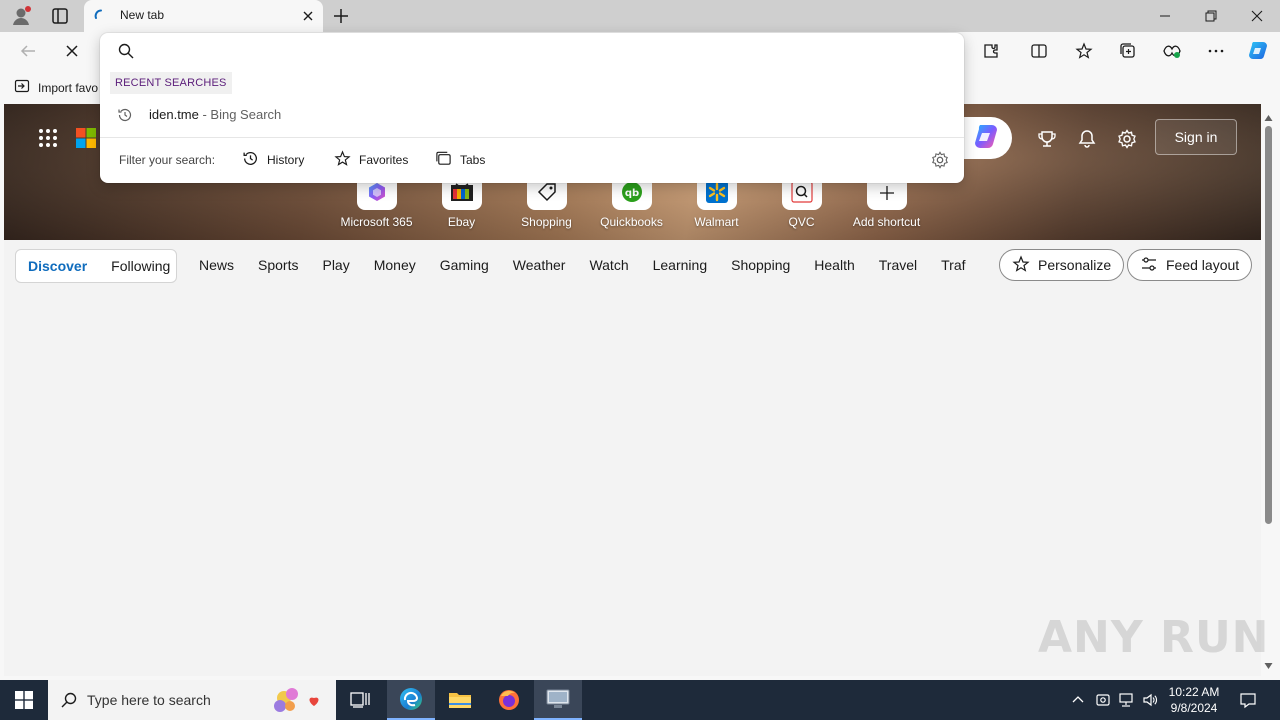  Describe the element at coordinates (1216, 51) in the screenshot. I see `more-menu-icon` at that location.